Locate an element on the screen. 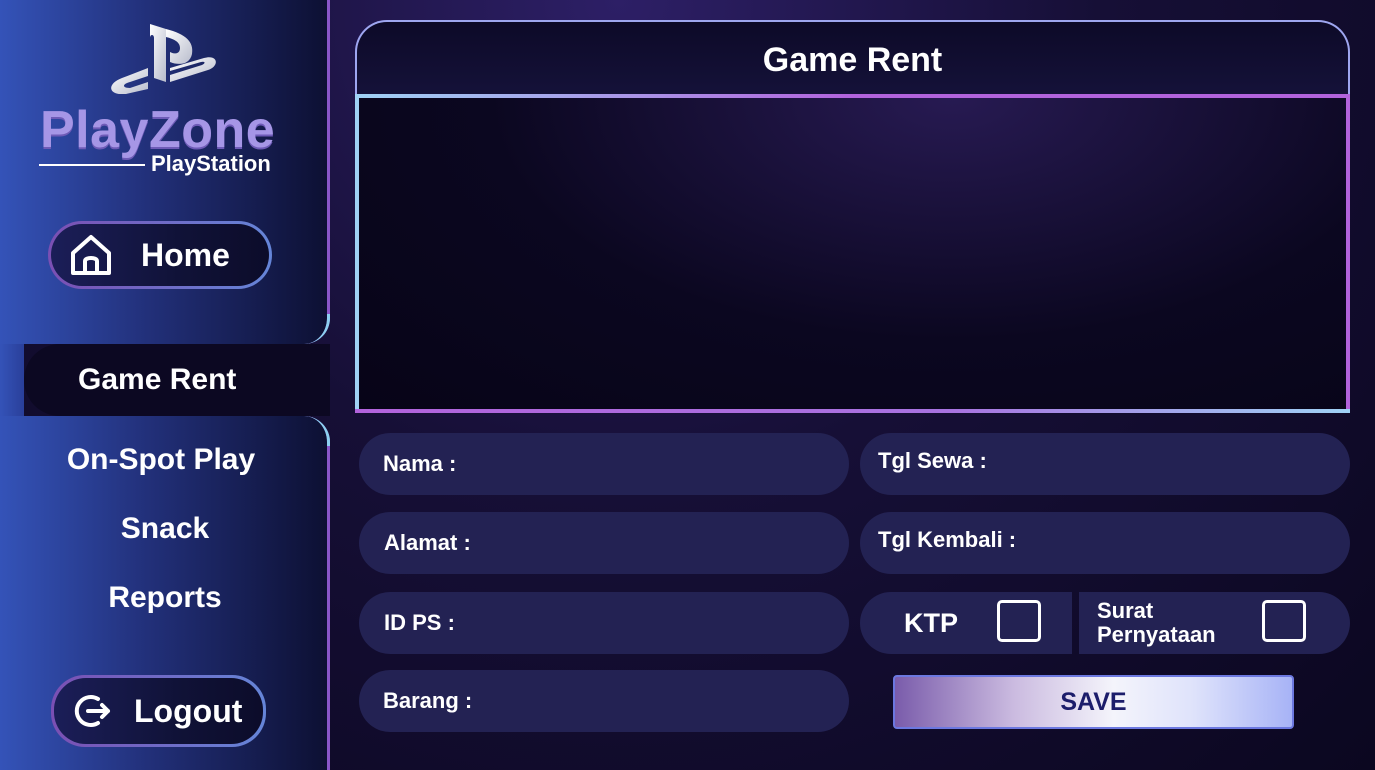 The height and width of the screenshot is (770, 1375). surat-label-line2: Pernyataan is located at coordinates (1156, 634).